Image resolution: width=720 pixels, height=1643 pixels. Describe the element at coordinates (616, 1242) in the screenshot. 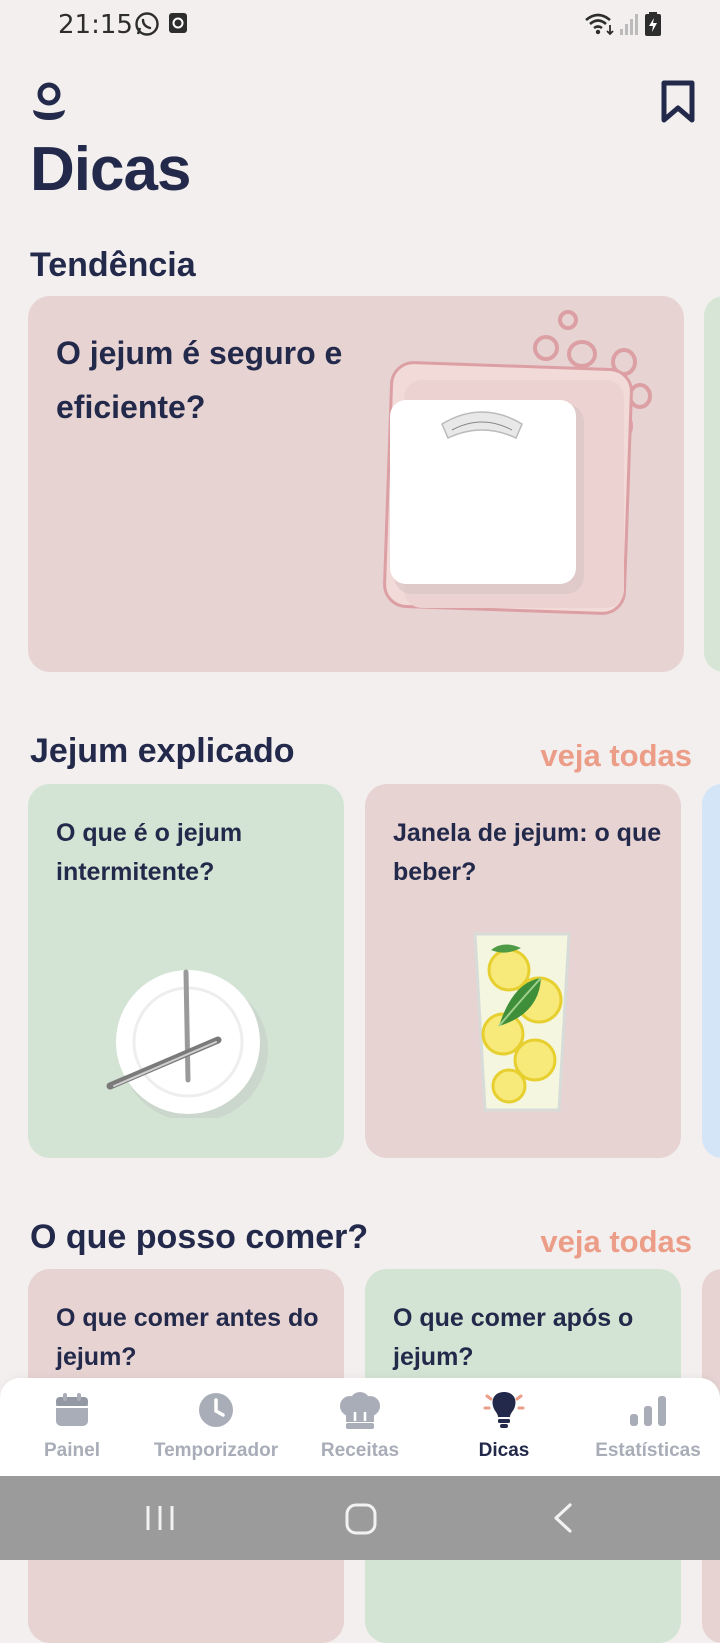

I see `can-eat-see-all-link: veja todas` at that location.